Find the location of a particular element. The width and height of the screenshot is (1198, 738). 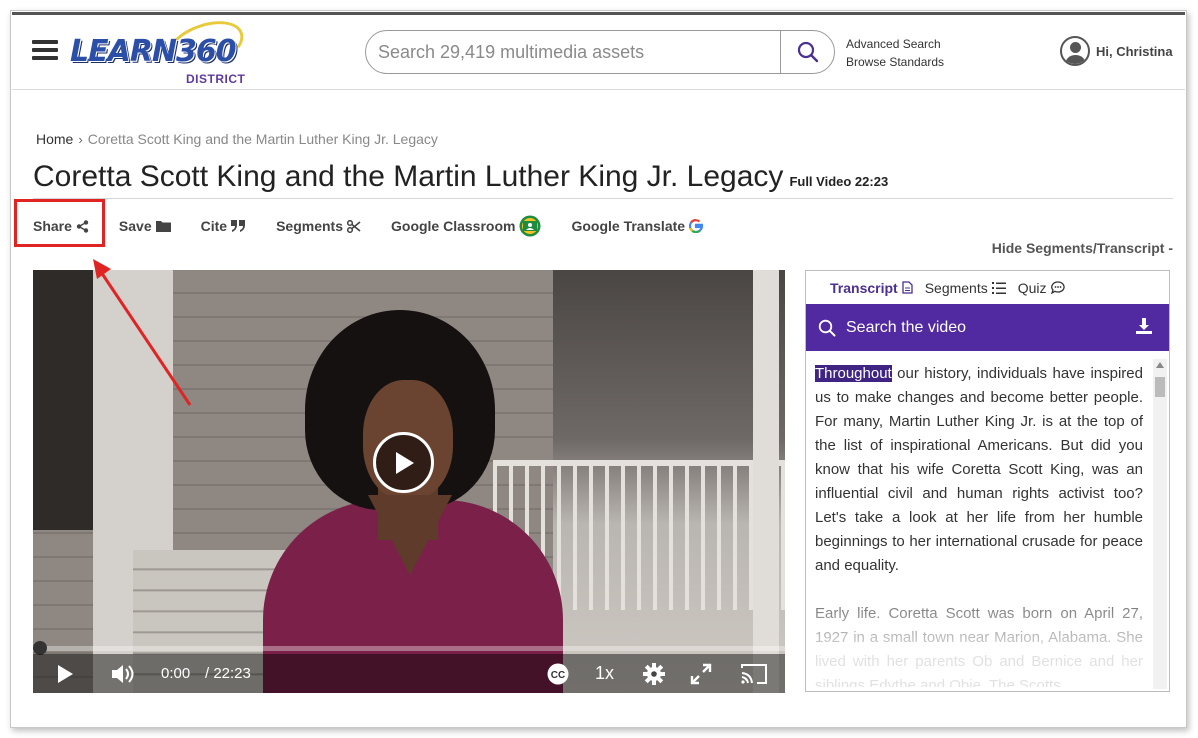

video-frame-column is located at coordinates (766, 481).